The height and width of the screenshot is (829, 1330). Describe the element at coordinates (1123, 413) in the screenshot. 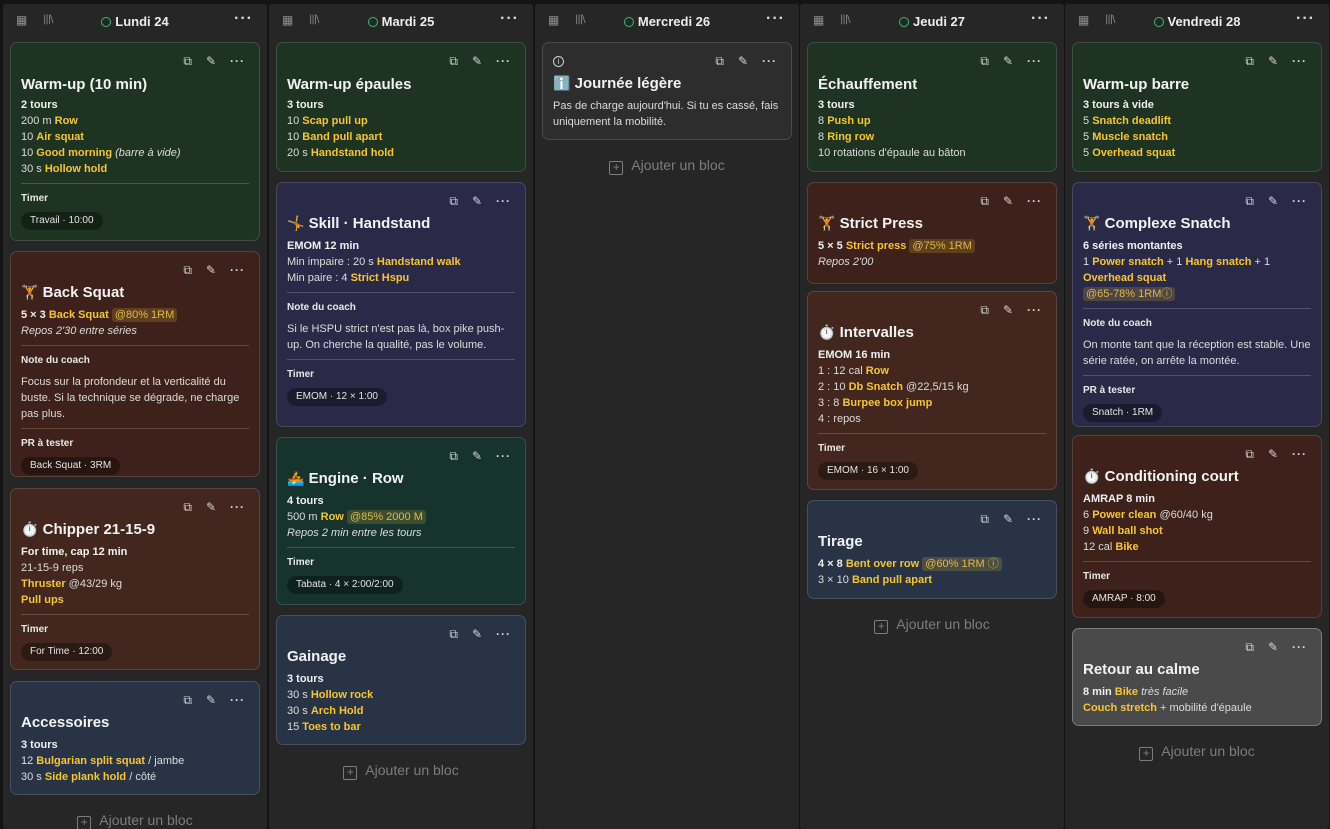

I see `pr-chip: Snatch · 1RM` at that location.